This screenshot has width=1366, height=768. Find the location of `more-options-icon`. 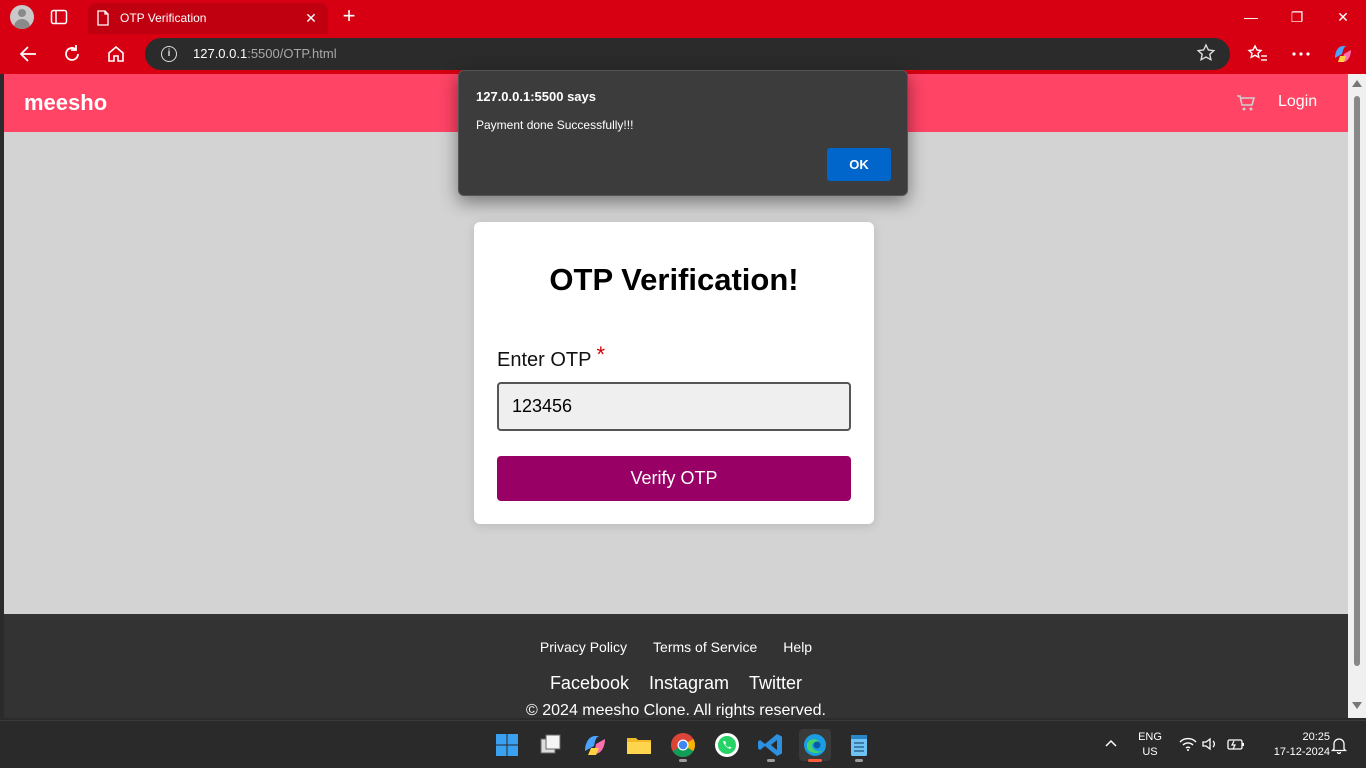

more-options-icon is located at coordinates (1301, 54).